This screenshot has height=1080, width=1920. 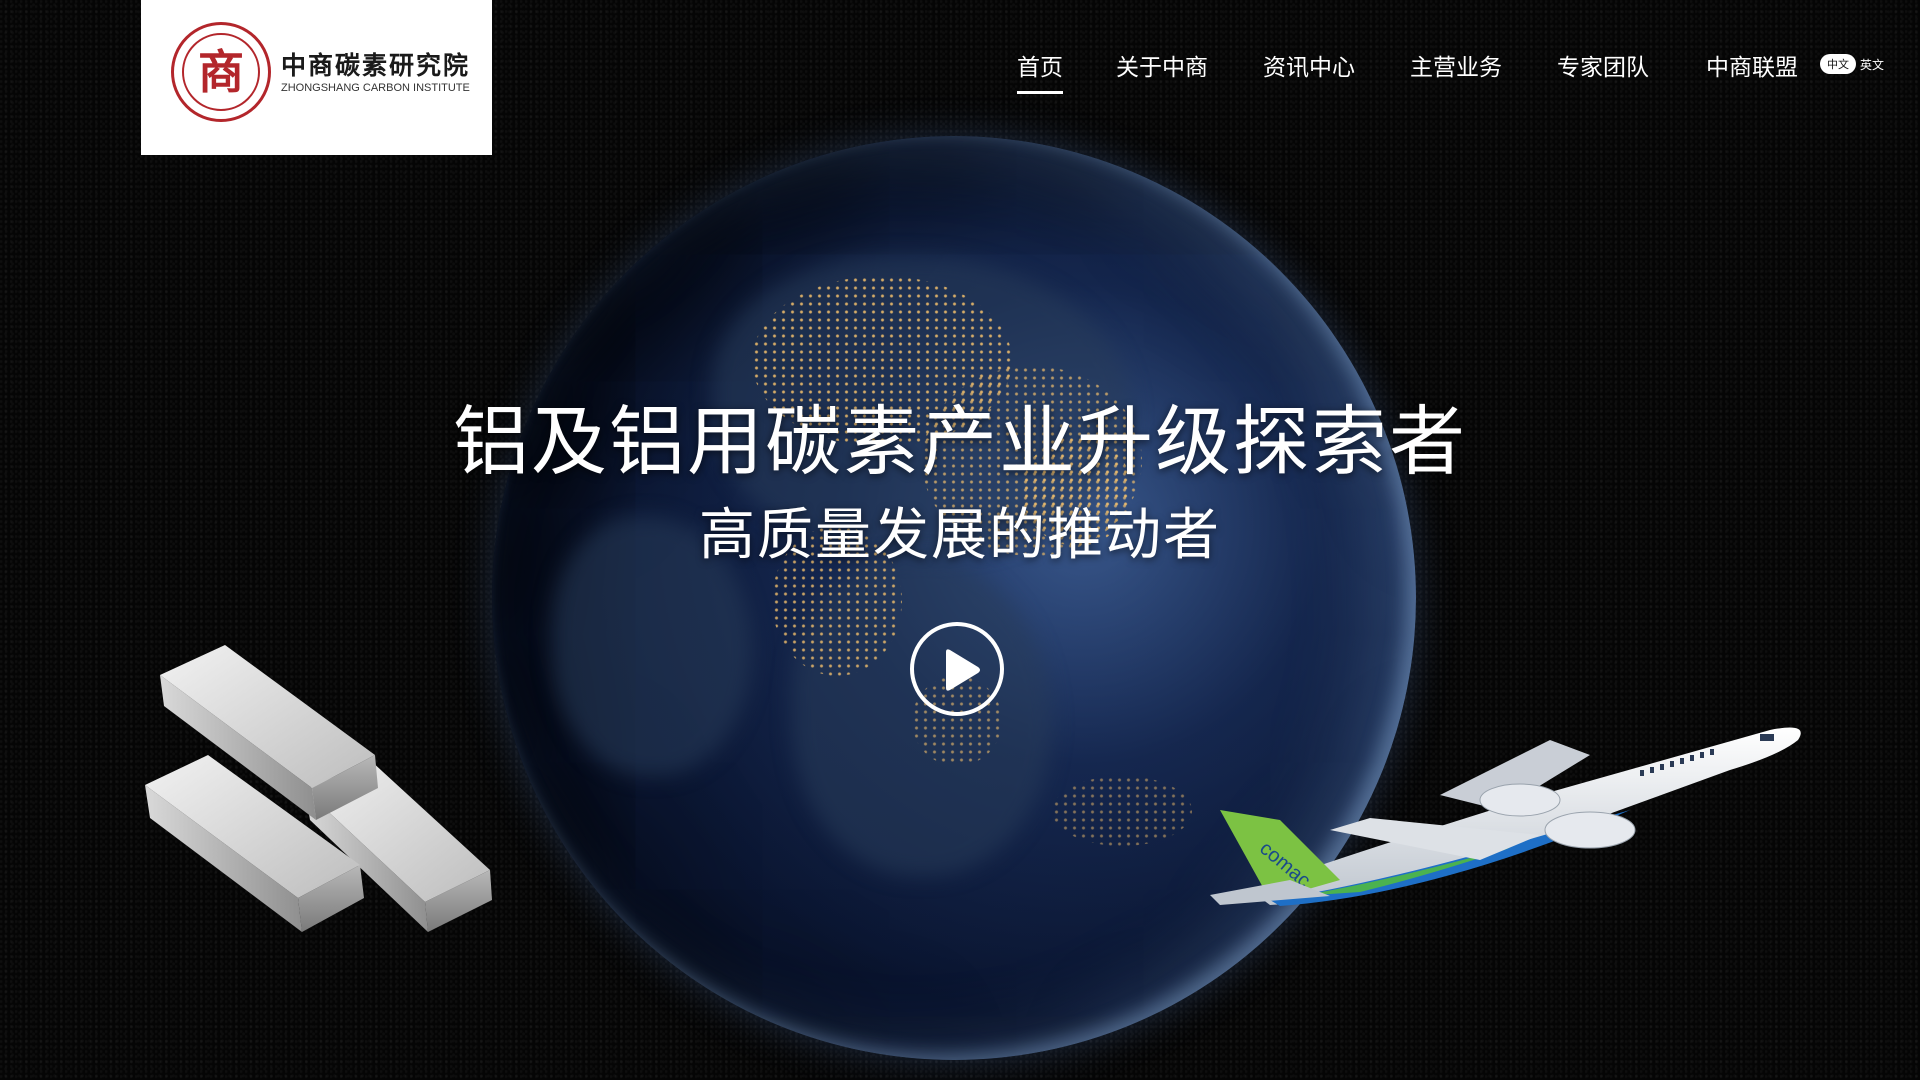 I want to click on lang-english-button: 英文, so click(x=1872, y=64).